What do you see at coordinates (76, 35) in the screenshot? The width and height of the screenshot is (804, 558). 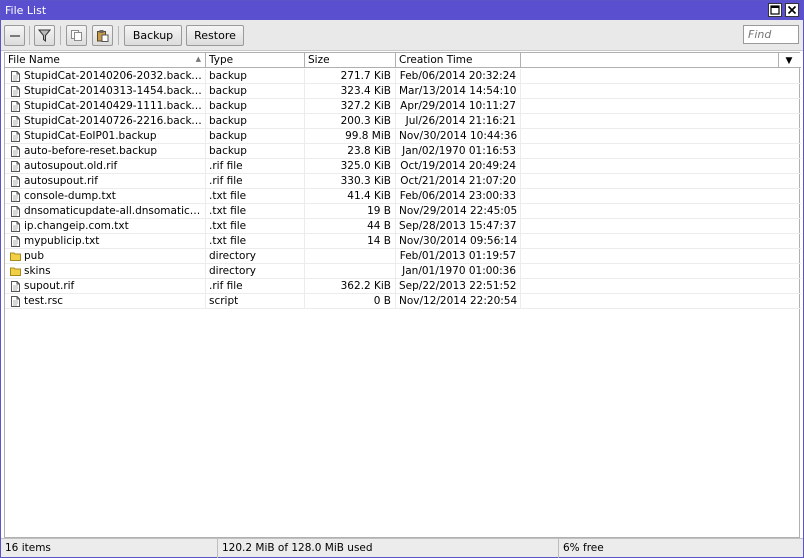 I see `copy-button` at bounding box center [76, 35].